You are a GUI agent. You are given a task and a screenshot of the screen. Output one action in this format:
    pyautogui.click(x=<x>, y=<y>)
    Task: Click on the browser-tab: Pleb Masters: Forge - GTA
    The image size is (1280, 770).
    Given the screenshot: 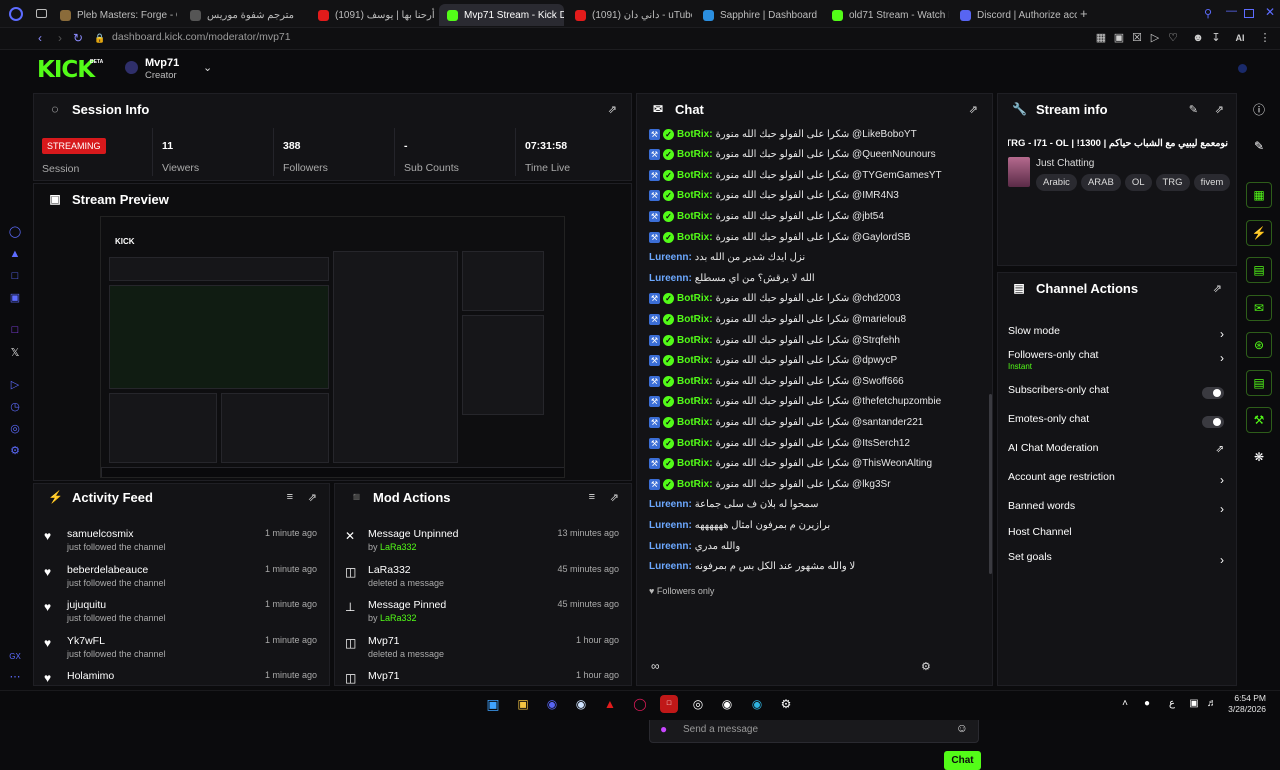 What is the action you would take?
    pyautogui.click(x=114, y=15)
    